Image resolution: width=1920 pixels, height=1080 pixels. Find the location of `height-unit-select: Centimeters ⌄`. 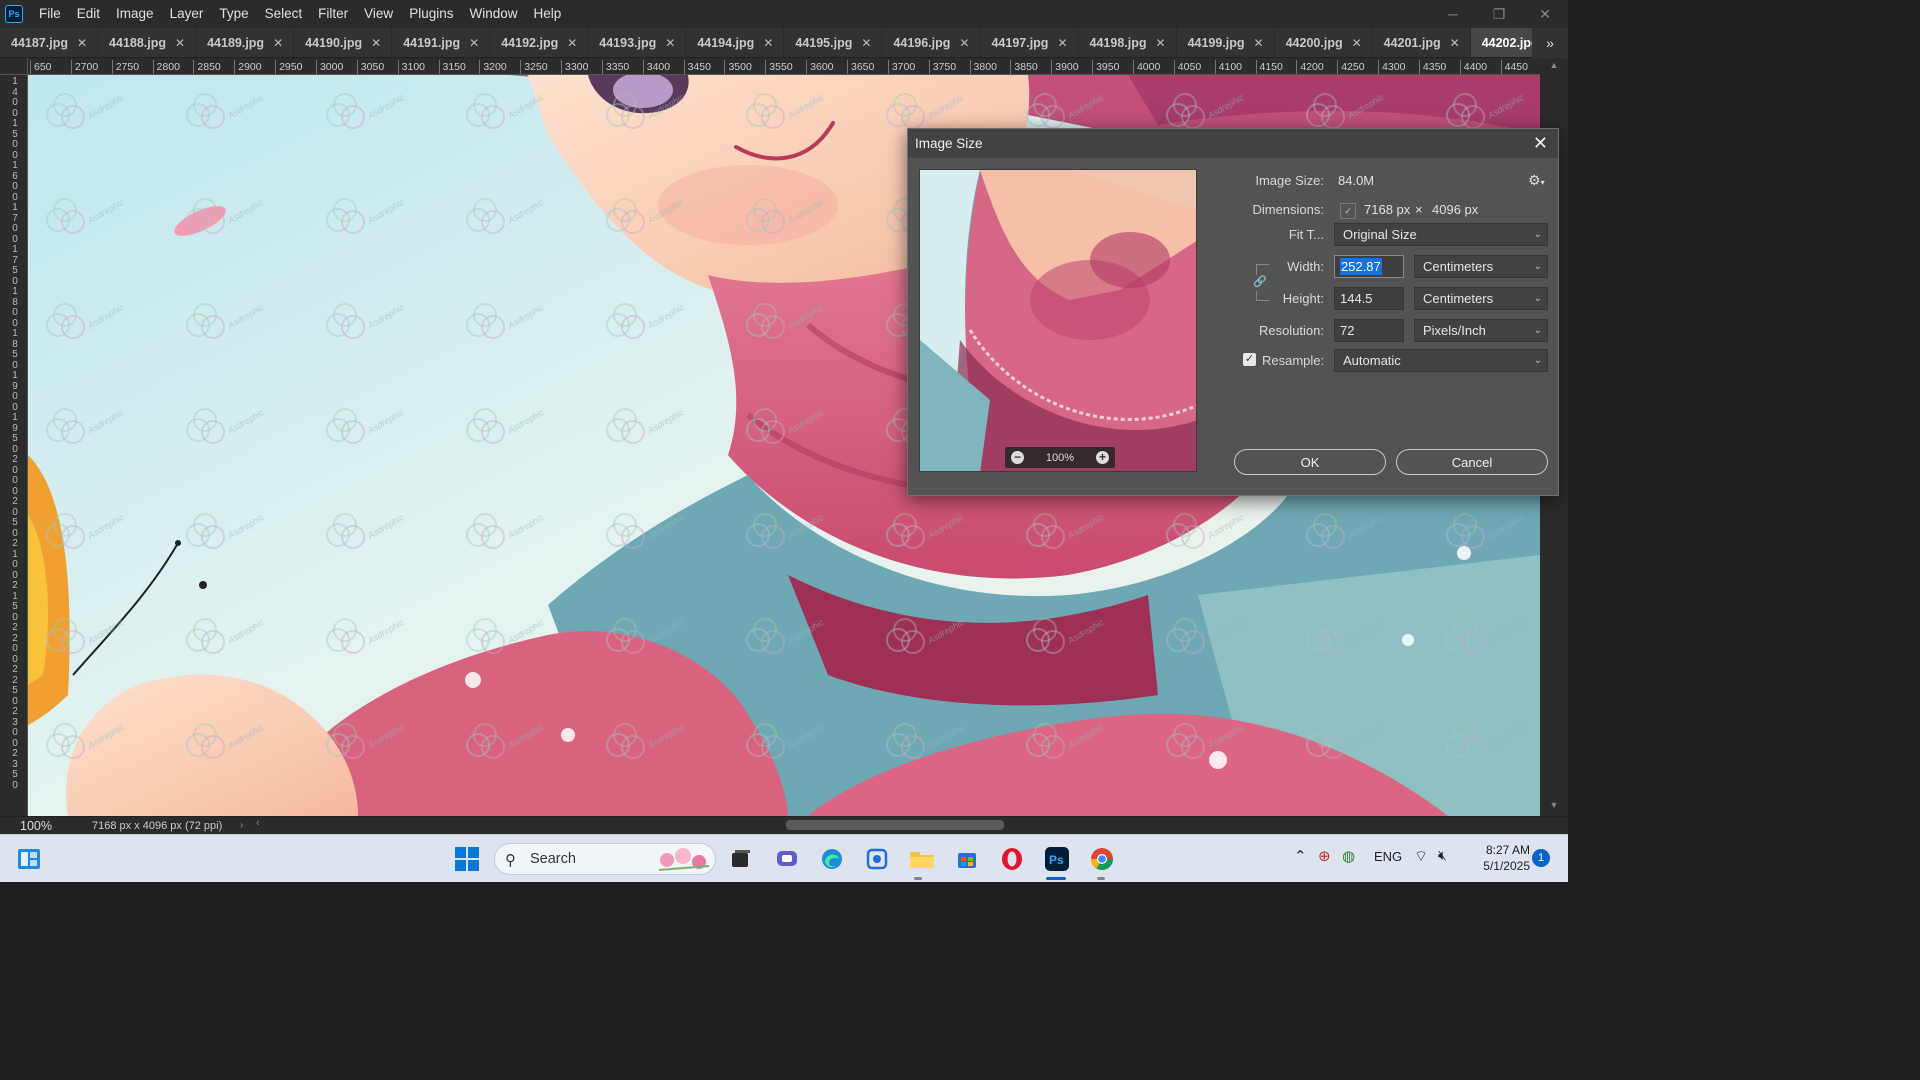

height-unit-select: Centimeters ⌄ is located at coordinates (1481, 298).